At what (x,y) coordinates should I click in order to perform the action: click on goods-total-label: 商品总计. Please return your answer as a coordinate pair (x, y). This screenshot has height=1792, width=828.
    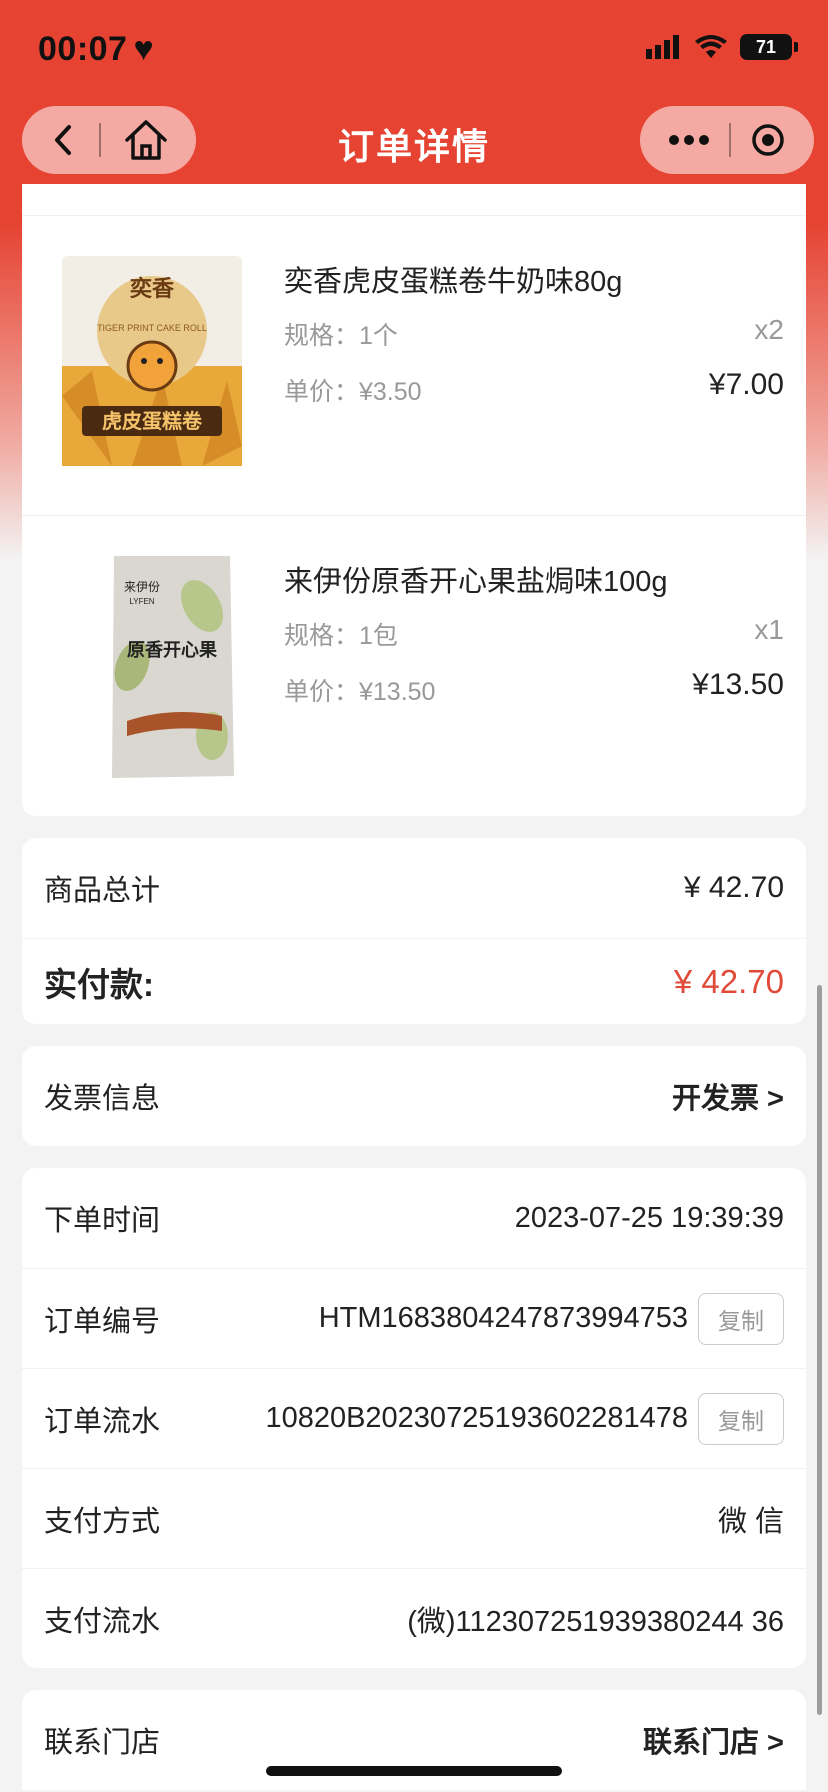
    Looking at the image, I should click on (102, 891).